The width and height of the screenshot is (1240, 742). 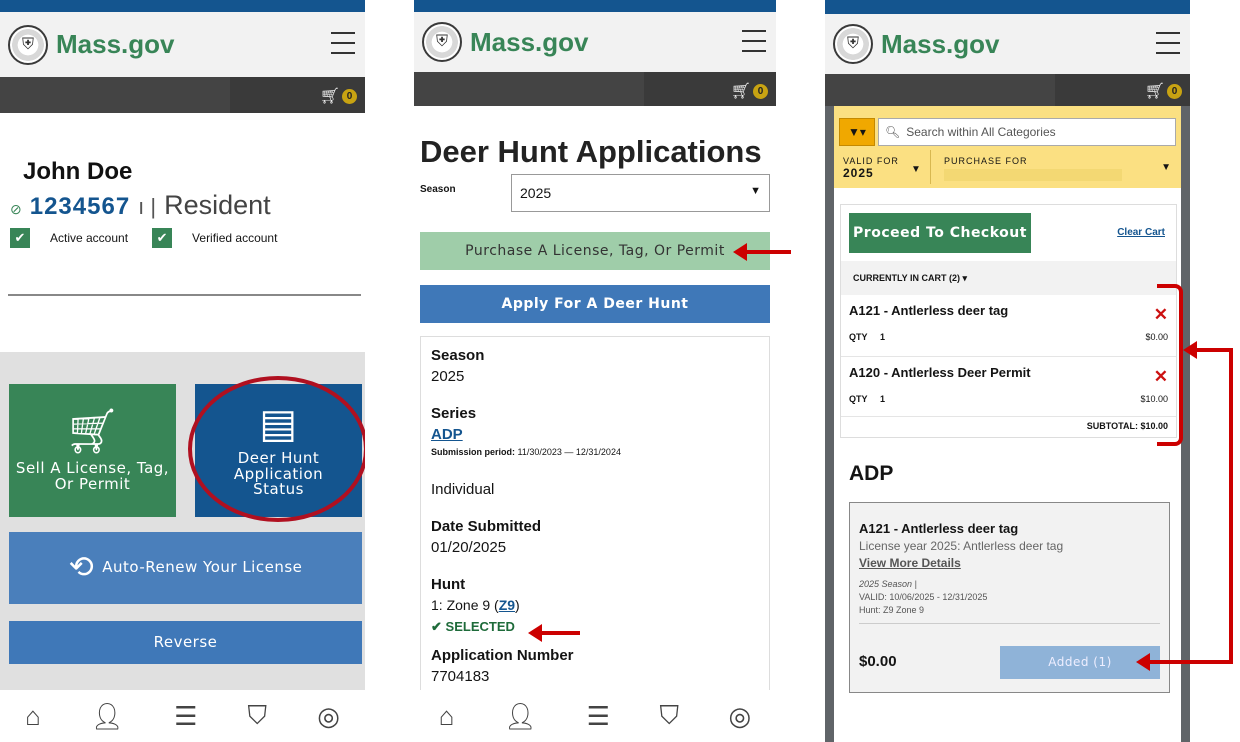 What do you see at coordinates (460, 676) in the screenshot?
I see `application-number-value: 7704183` at bounding box center [460, 676].